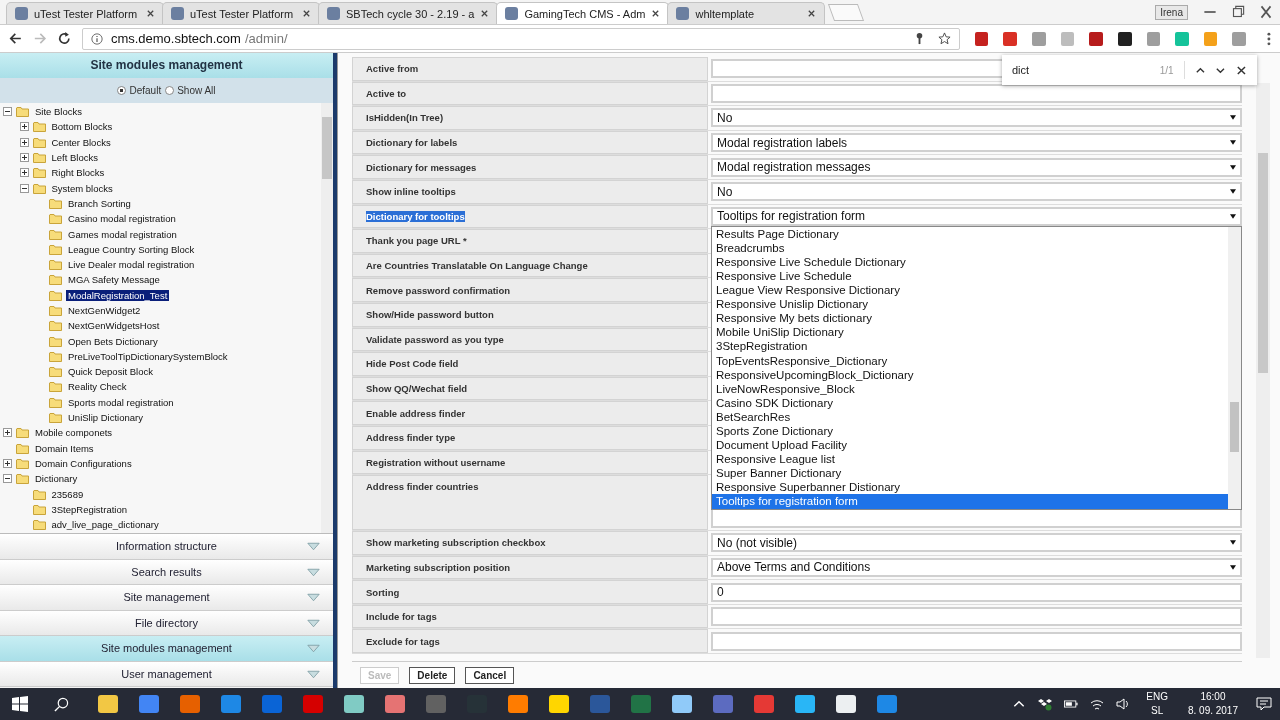 The height and width of the screenshot is (720, 1280). I want to click on tree-item: Reality Check, so click(97, 387).